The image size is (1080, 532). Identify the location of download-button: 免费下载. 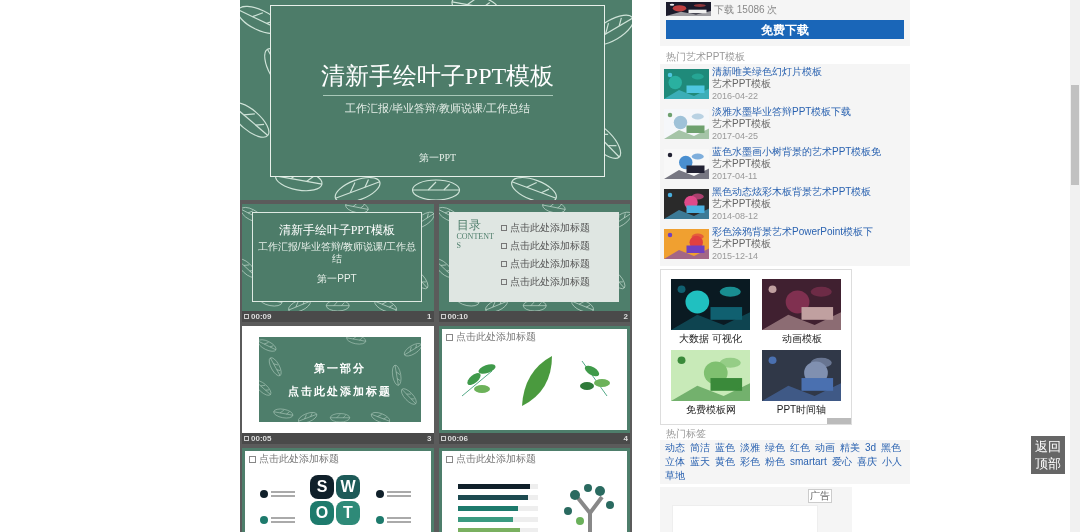
(785, 29).